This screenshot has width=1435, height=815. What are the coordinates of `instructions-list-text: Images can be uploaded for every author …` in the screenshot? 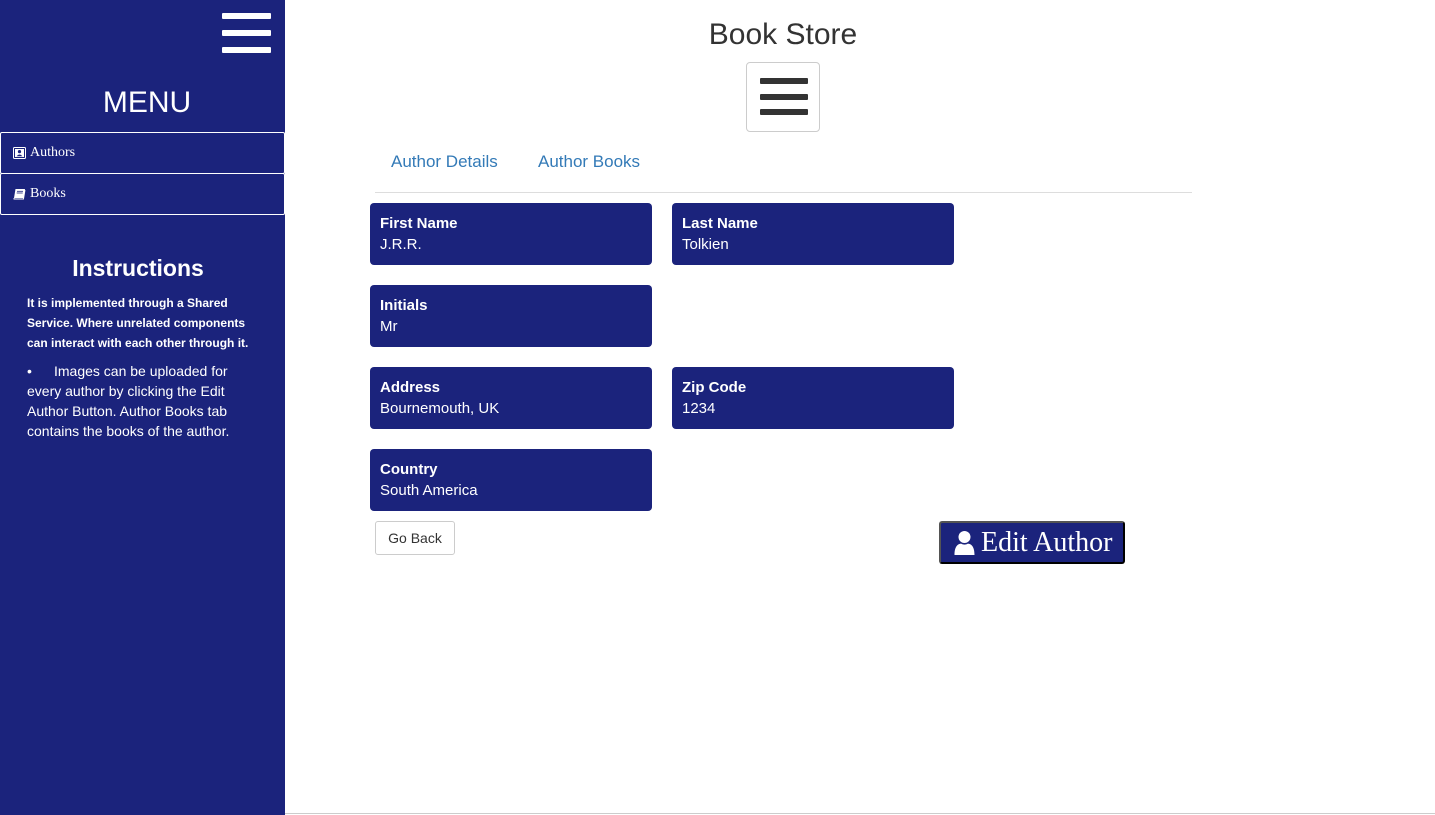 It's located at (128, 401).